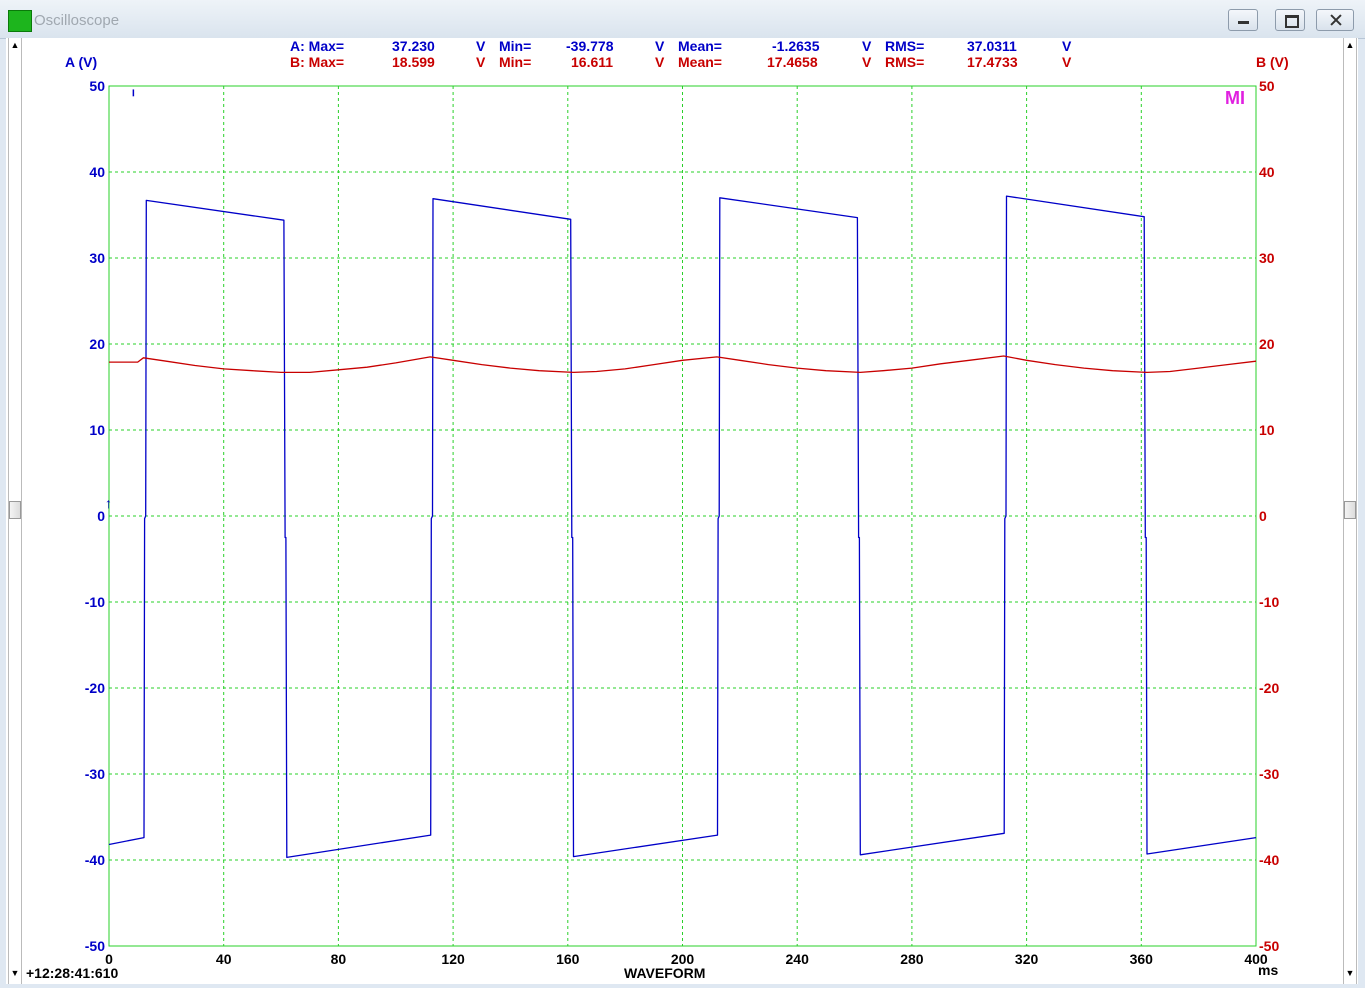 The width and height of the screenshot is (1365, 988). What do you see at coordinates (1027, 959) in the screenshot?
I see `x-tick-label: 320` at bounding box center [1027, 959].